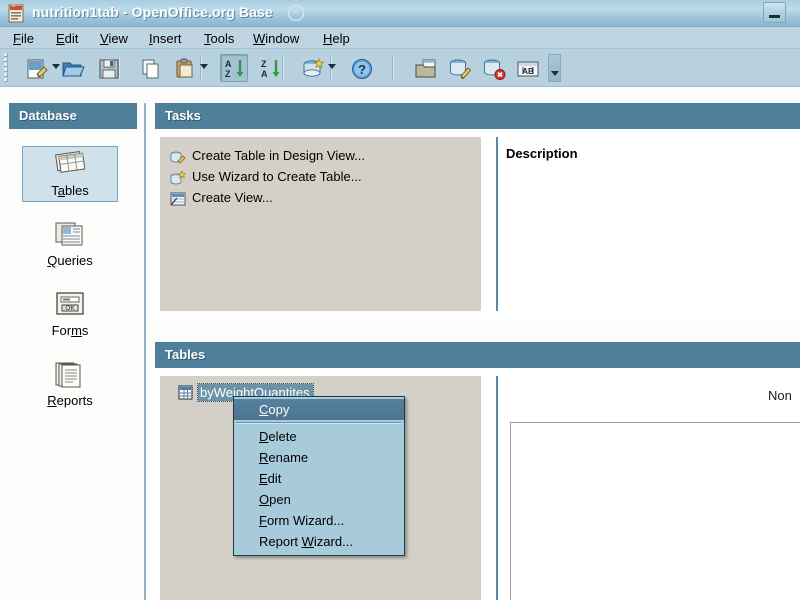 Image resolution: width=800 pixels, height=600 pixels. What do you see at coordinates (528, 71) in the screenshot?
I see `svg-text: AB` at bounding box center [528, 71].